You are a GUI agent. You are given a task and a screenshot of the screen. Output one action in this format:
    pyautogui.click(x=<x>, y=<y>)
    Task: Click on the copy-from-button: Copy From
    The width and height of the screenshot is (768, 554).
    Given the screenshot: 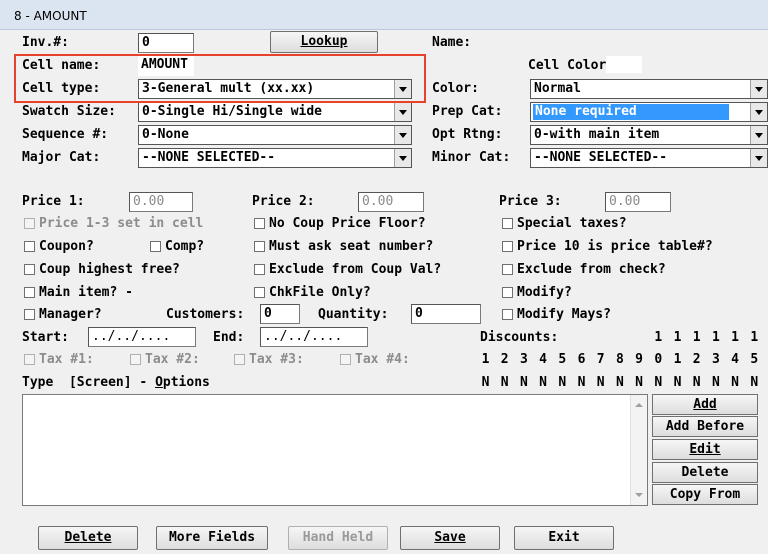 What is the action you would take?
    pyautogui.click(x=705, y=494)
    